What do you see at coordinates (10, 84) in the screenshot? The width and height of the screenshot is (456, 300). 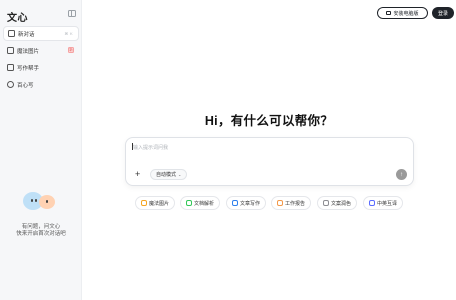 I see `sparkle-icon` at bounding box center [10, 84].